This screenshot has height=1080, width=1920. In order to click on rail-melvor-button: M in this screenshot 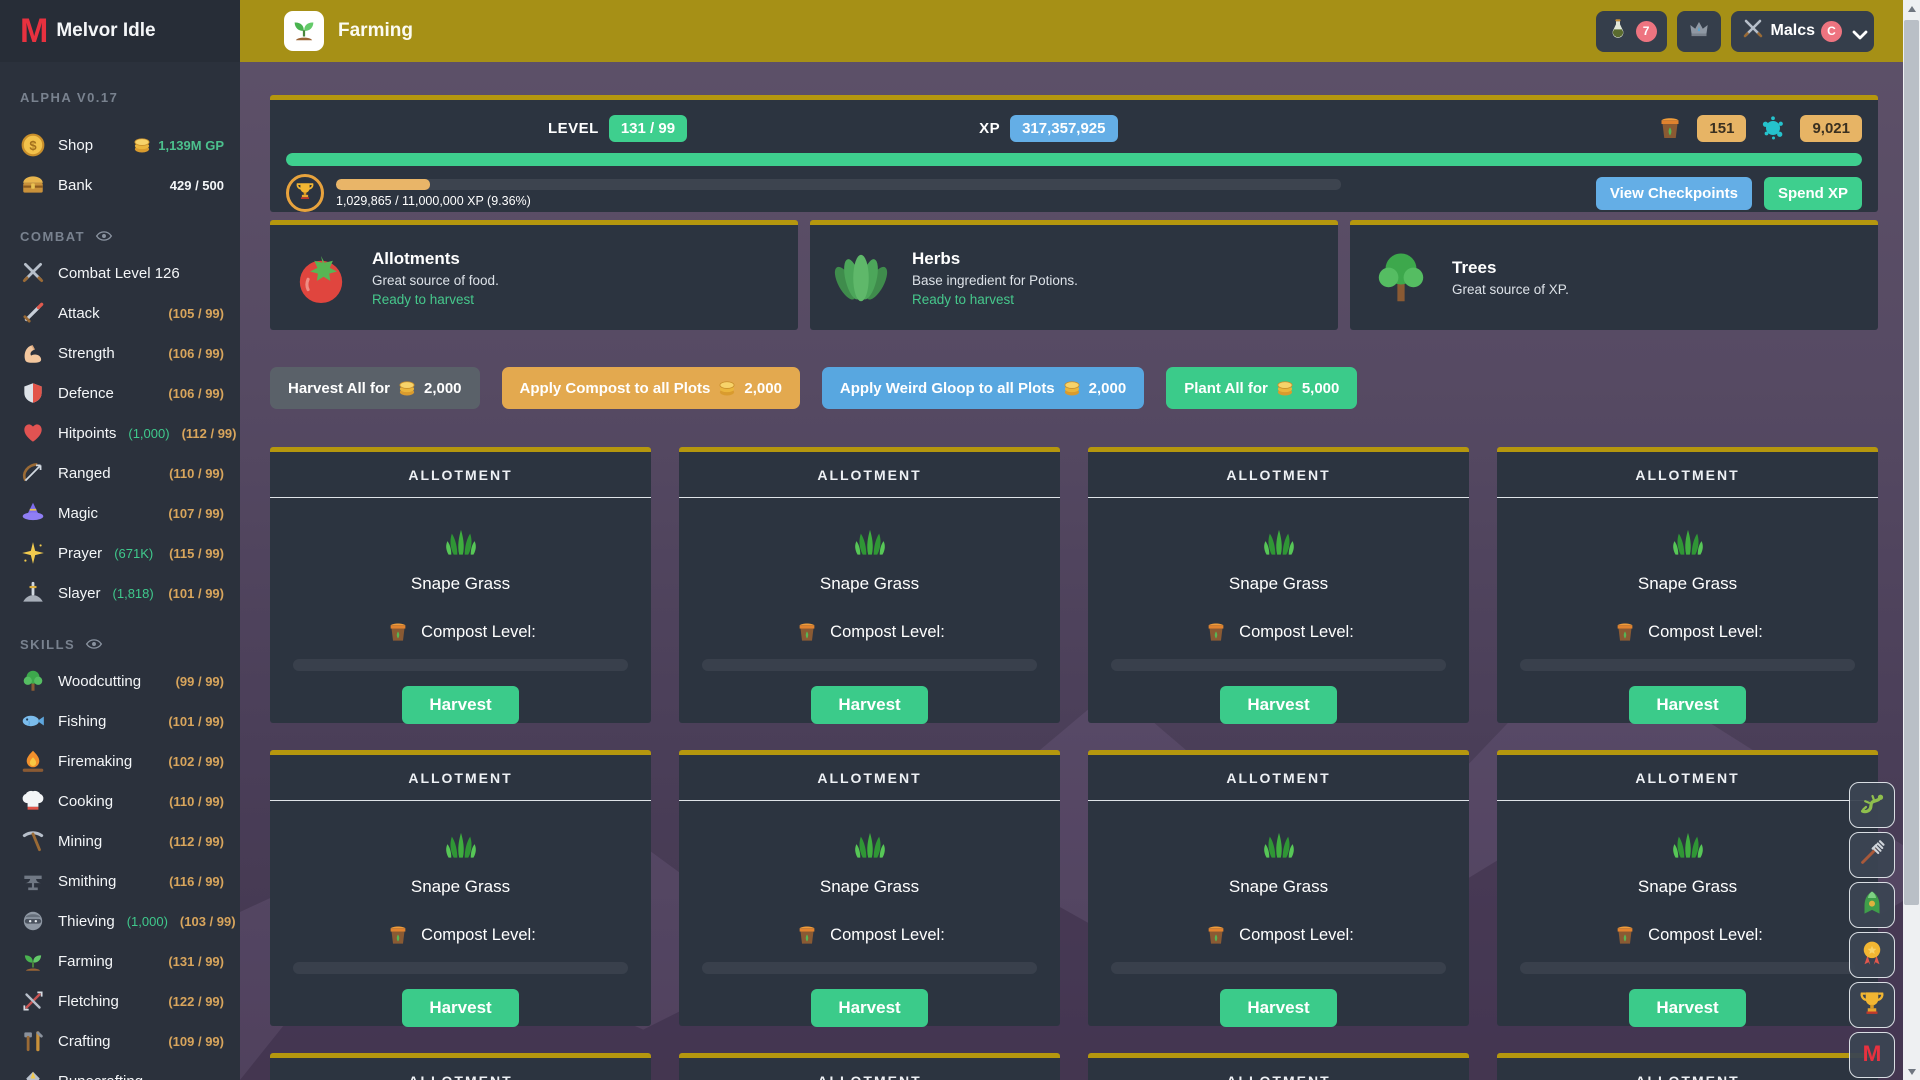, I will do `click(1872, 1055)`.